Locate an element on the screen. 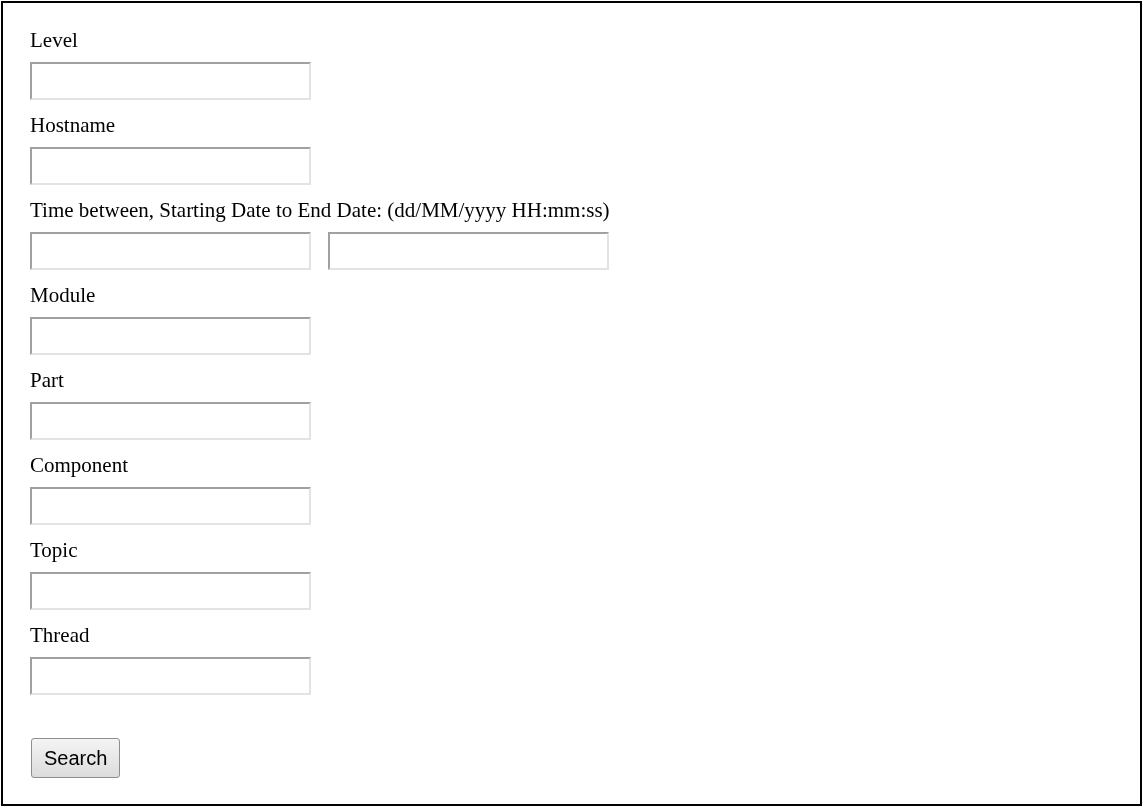  field-label: Level is located at coordinates (54, 40).